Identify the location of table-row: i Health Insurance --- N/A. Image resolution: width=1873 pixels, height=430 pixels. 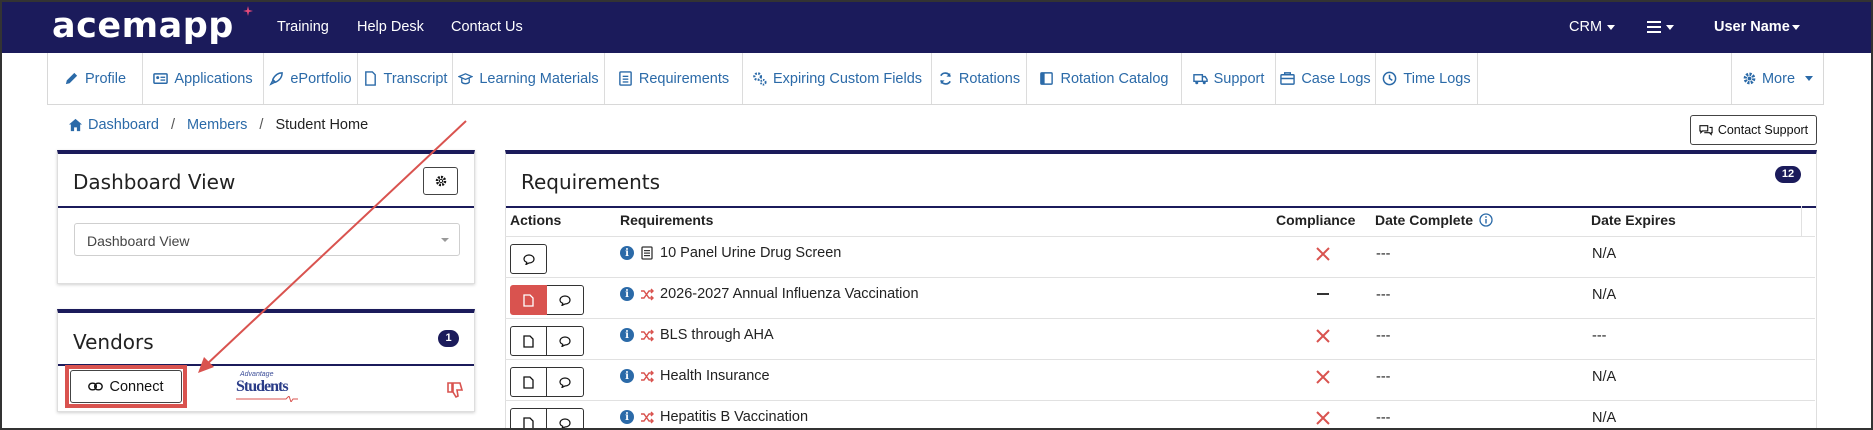
(1160, 379).